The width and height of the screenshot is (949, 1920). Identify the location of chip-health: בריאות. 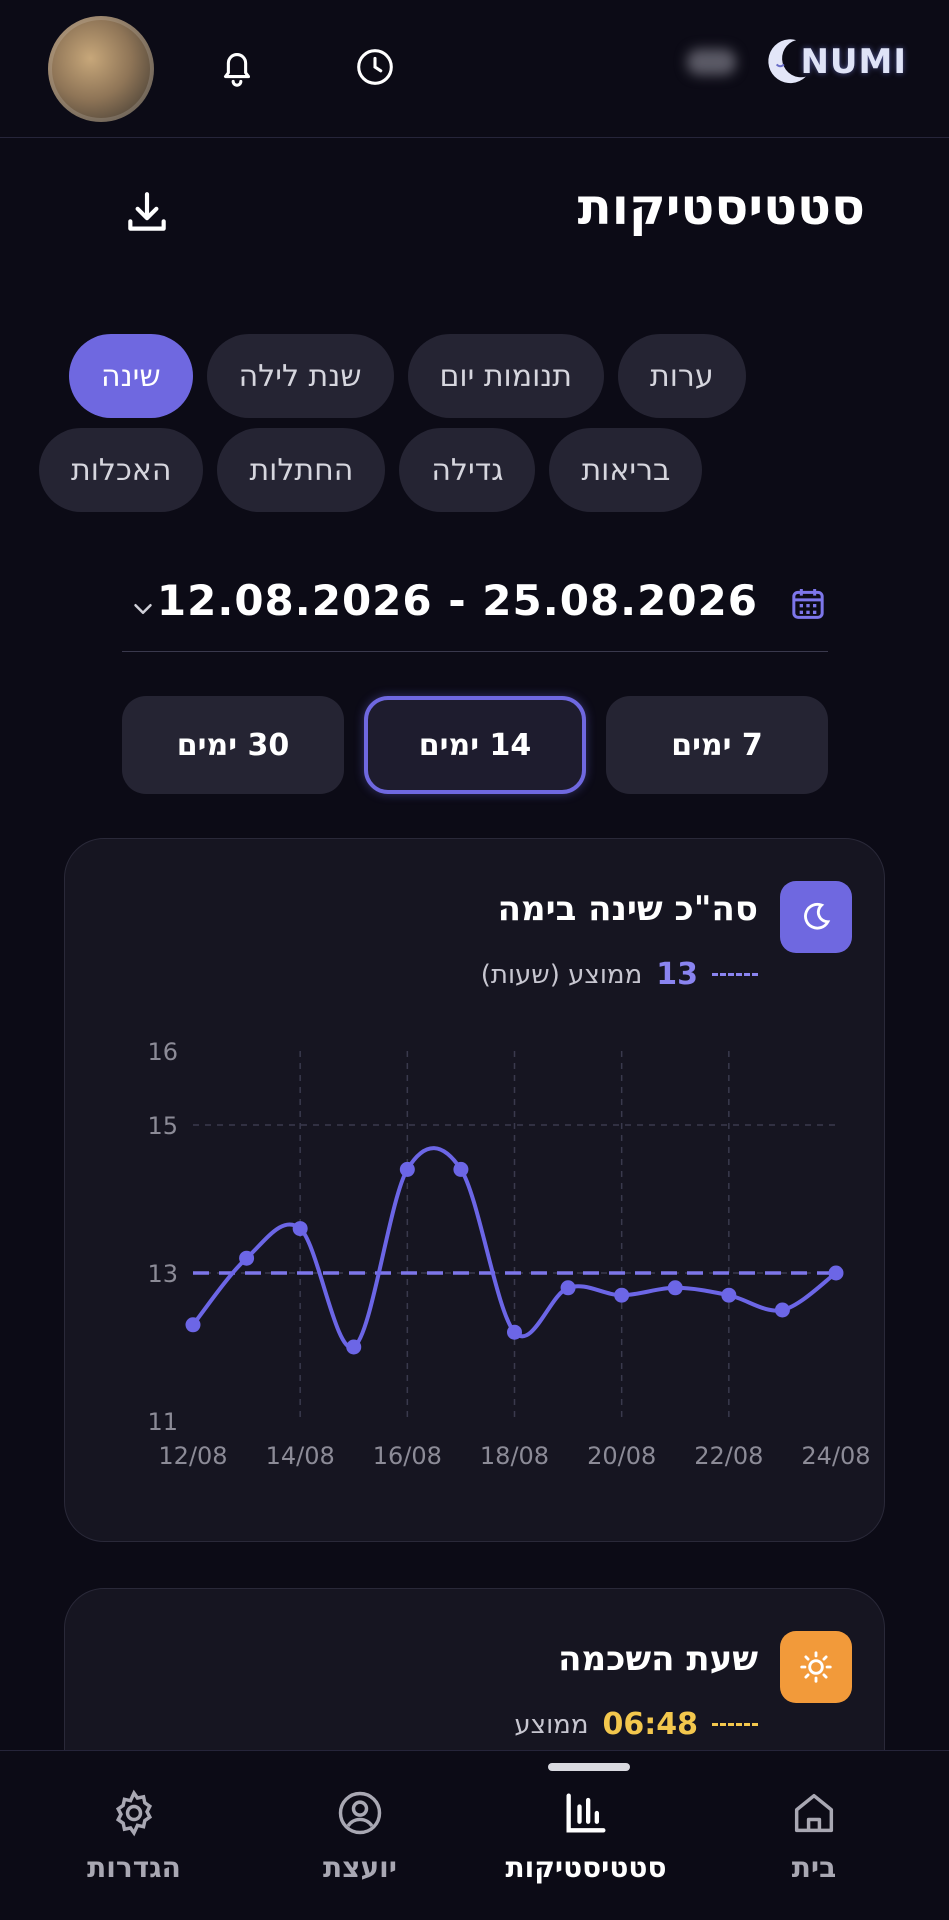
(626, 470).